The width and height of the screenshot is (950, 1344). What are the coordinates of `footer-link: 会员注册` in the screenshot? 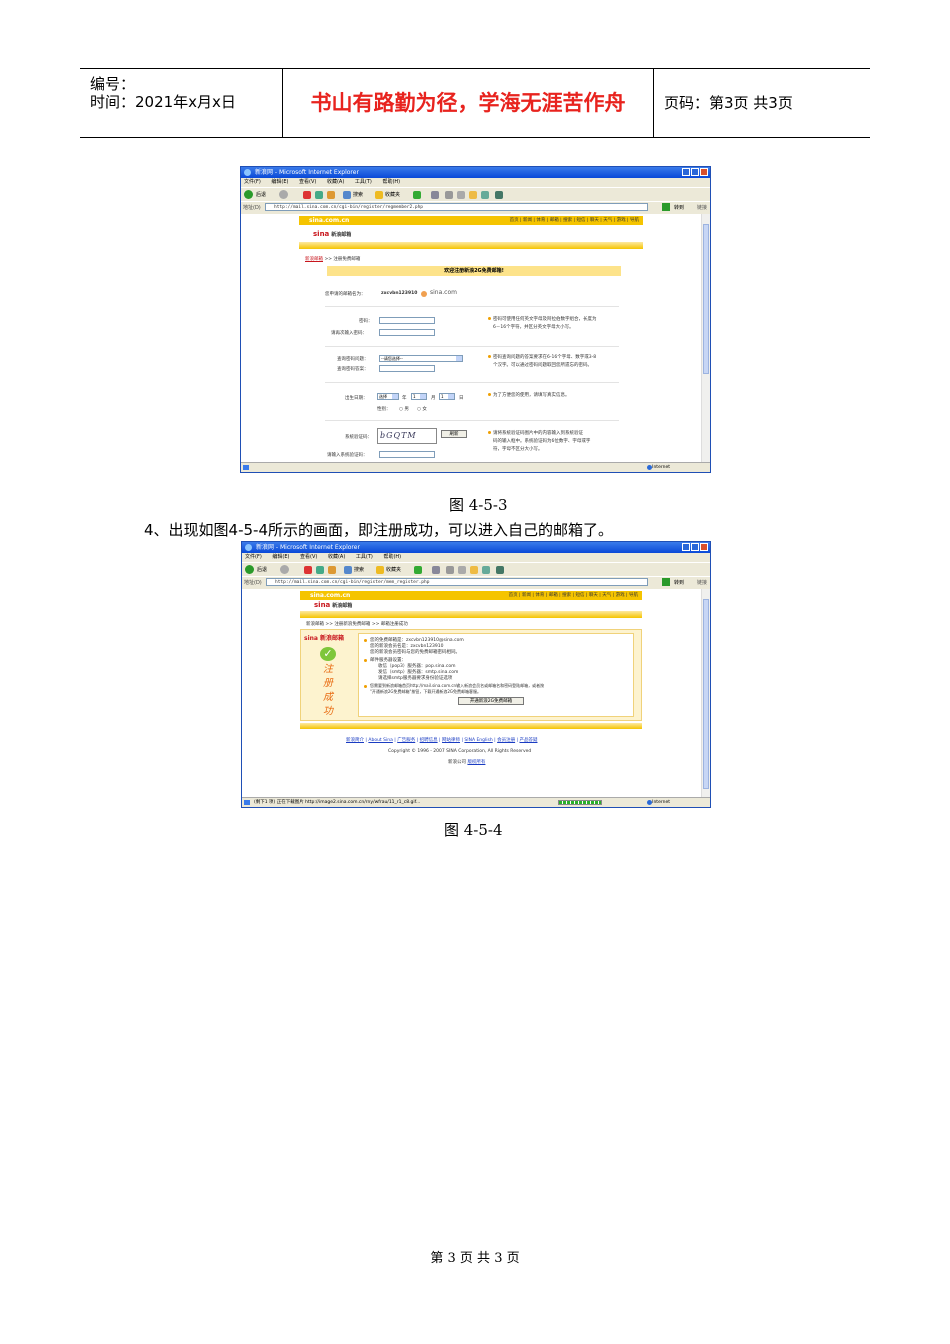 It's located at (506, 740).